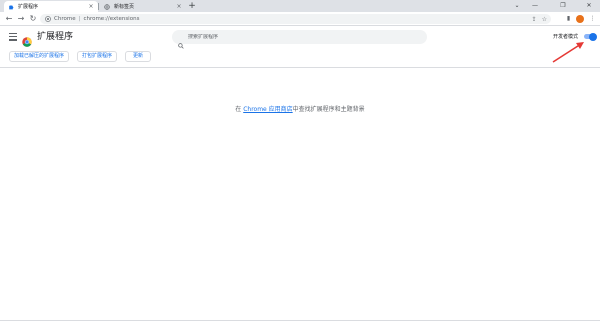 The width and height of the screenshot is (600, 323). Describe the element at coordinates (98, 6) in the screenshot. I see `tab-separator` at that location.